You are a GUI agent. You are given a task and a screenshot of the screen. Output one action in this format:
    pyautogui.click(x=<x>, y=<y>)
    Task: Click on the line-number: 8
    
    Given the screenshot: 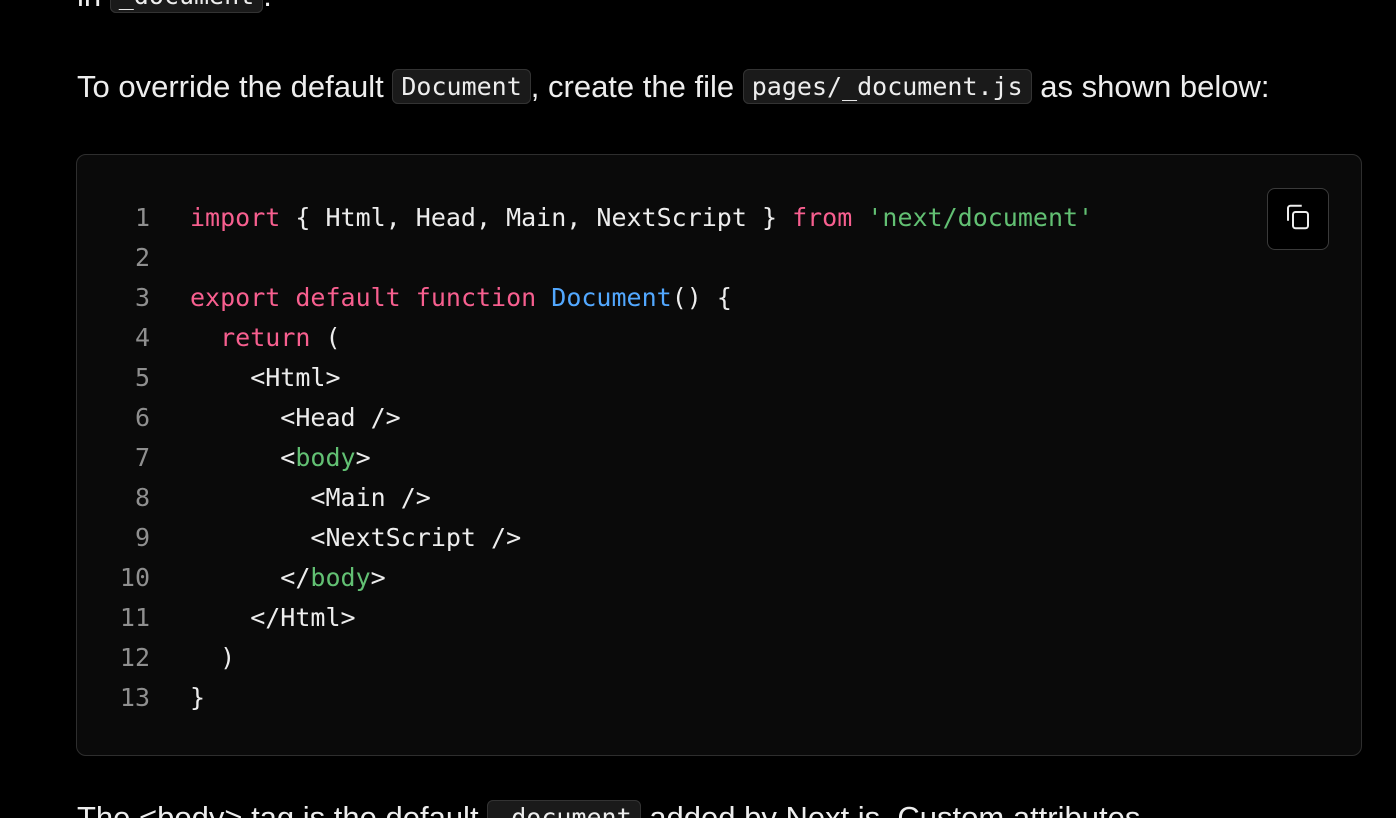 What is the action you would take?
    pyautogui.click(x=142, y=497)
    